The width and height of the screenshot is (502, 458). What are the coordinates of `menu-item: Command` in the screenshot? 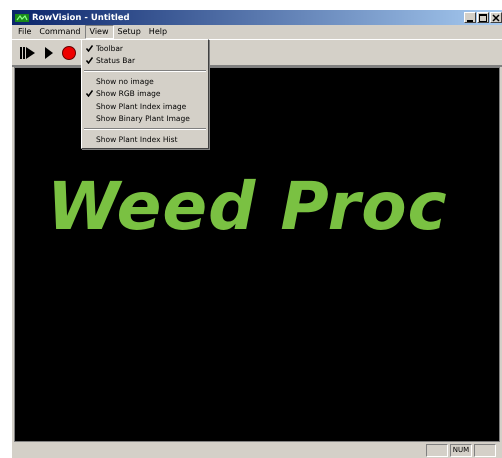 It's located at (60, 32).